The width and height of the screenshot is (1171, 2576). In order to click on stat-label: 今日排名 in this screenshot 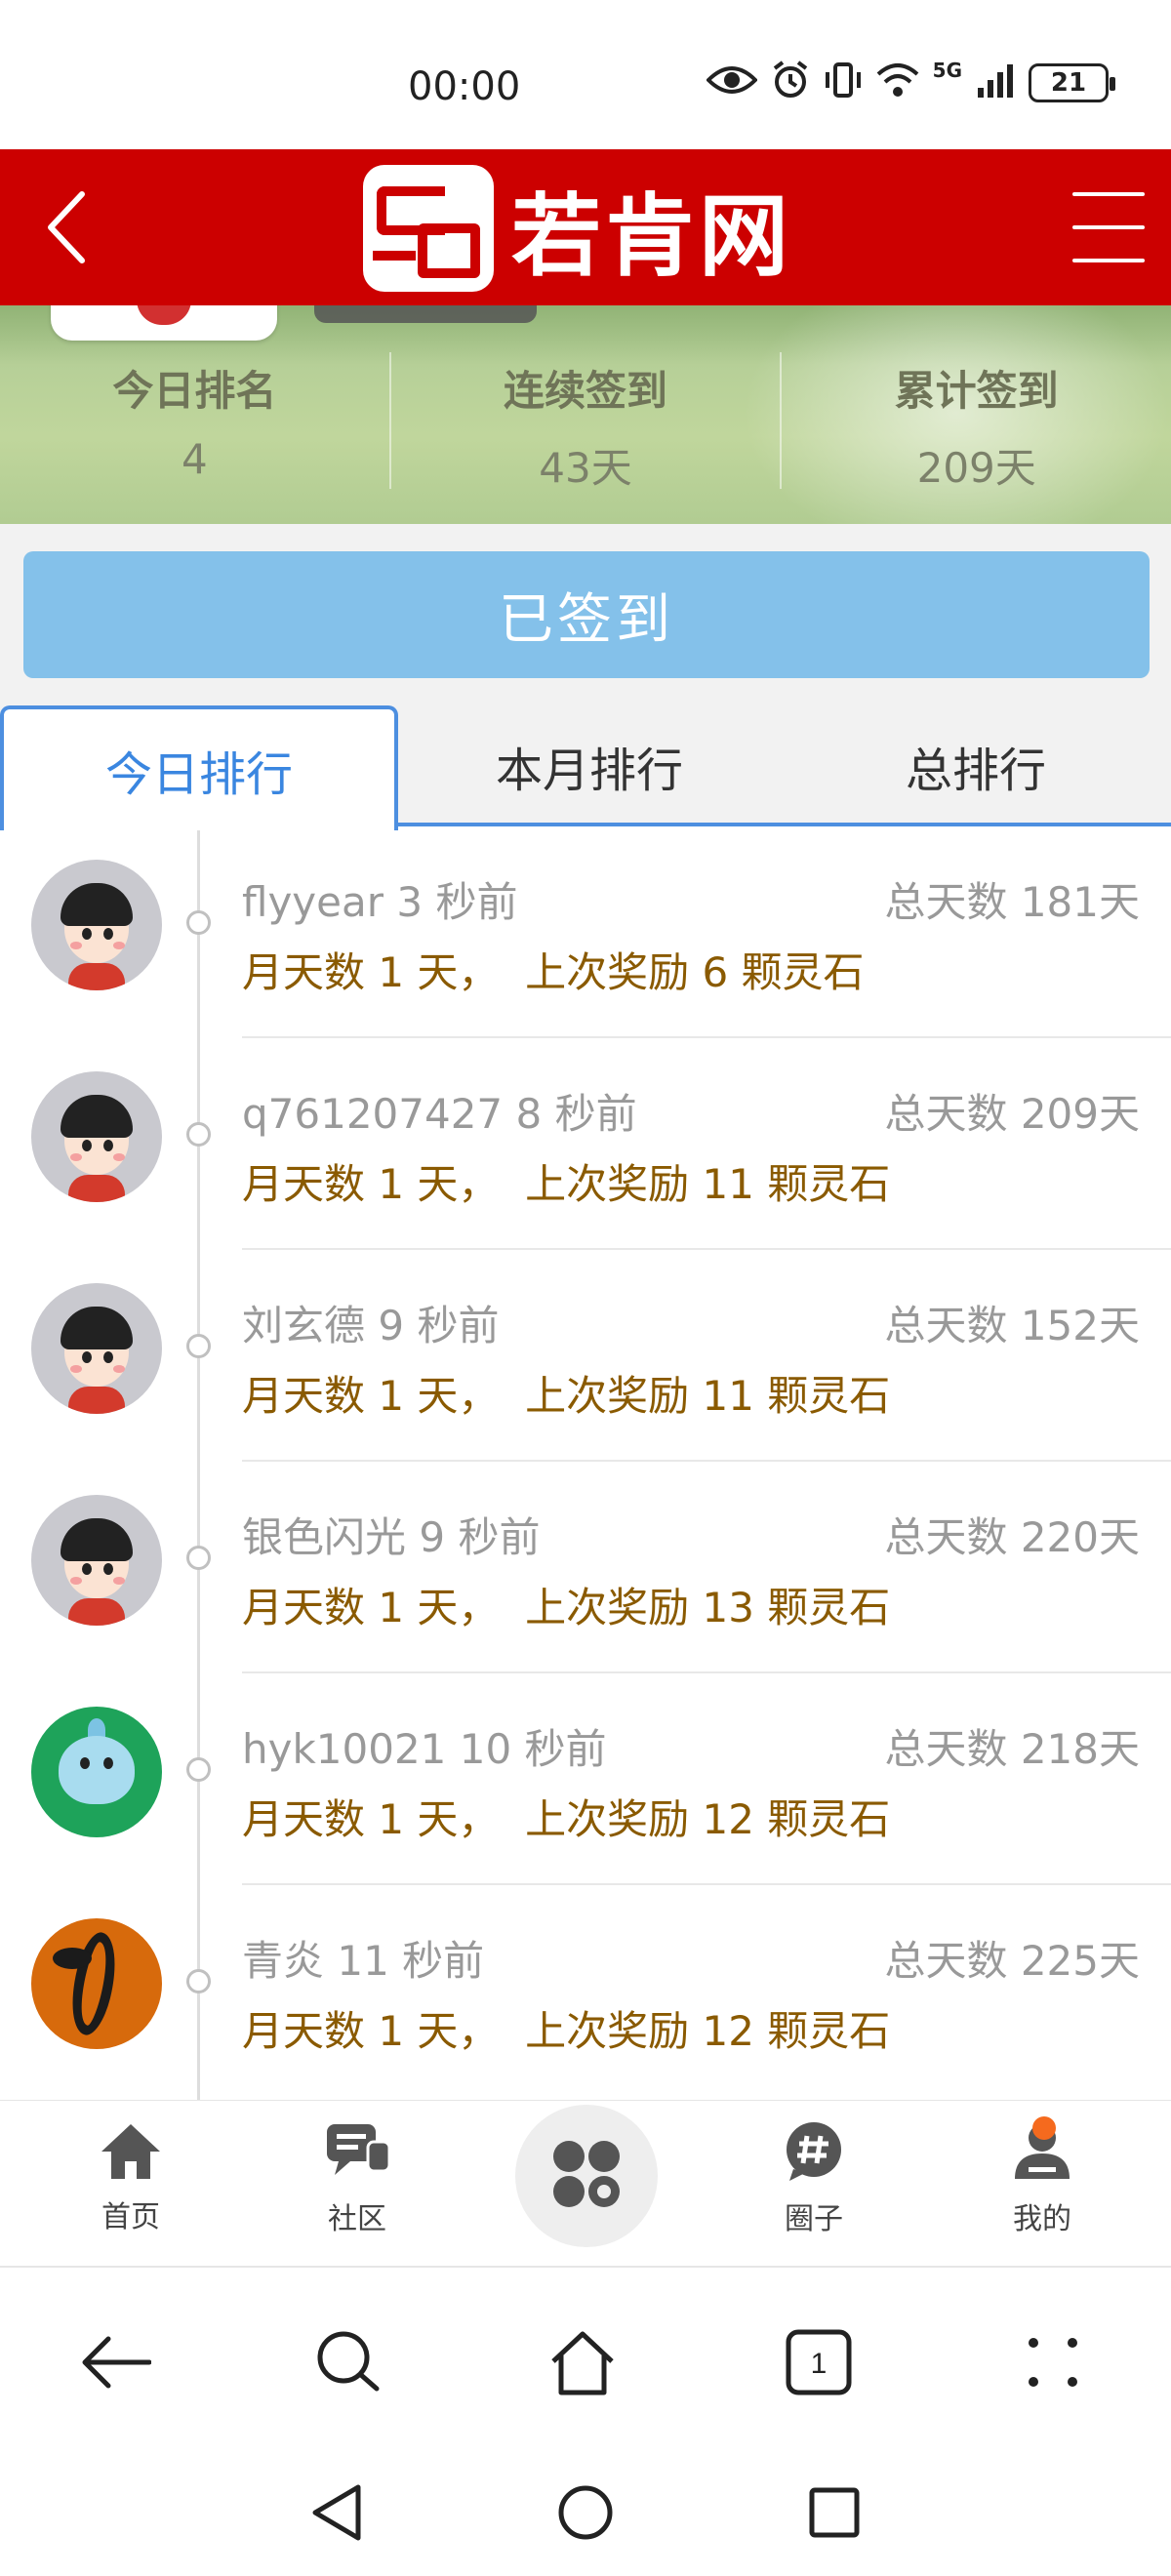, I will do `click(194, 391)`.